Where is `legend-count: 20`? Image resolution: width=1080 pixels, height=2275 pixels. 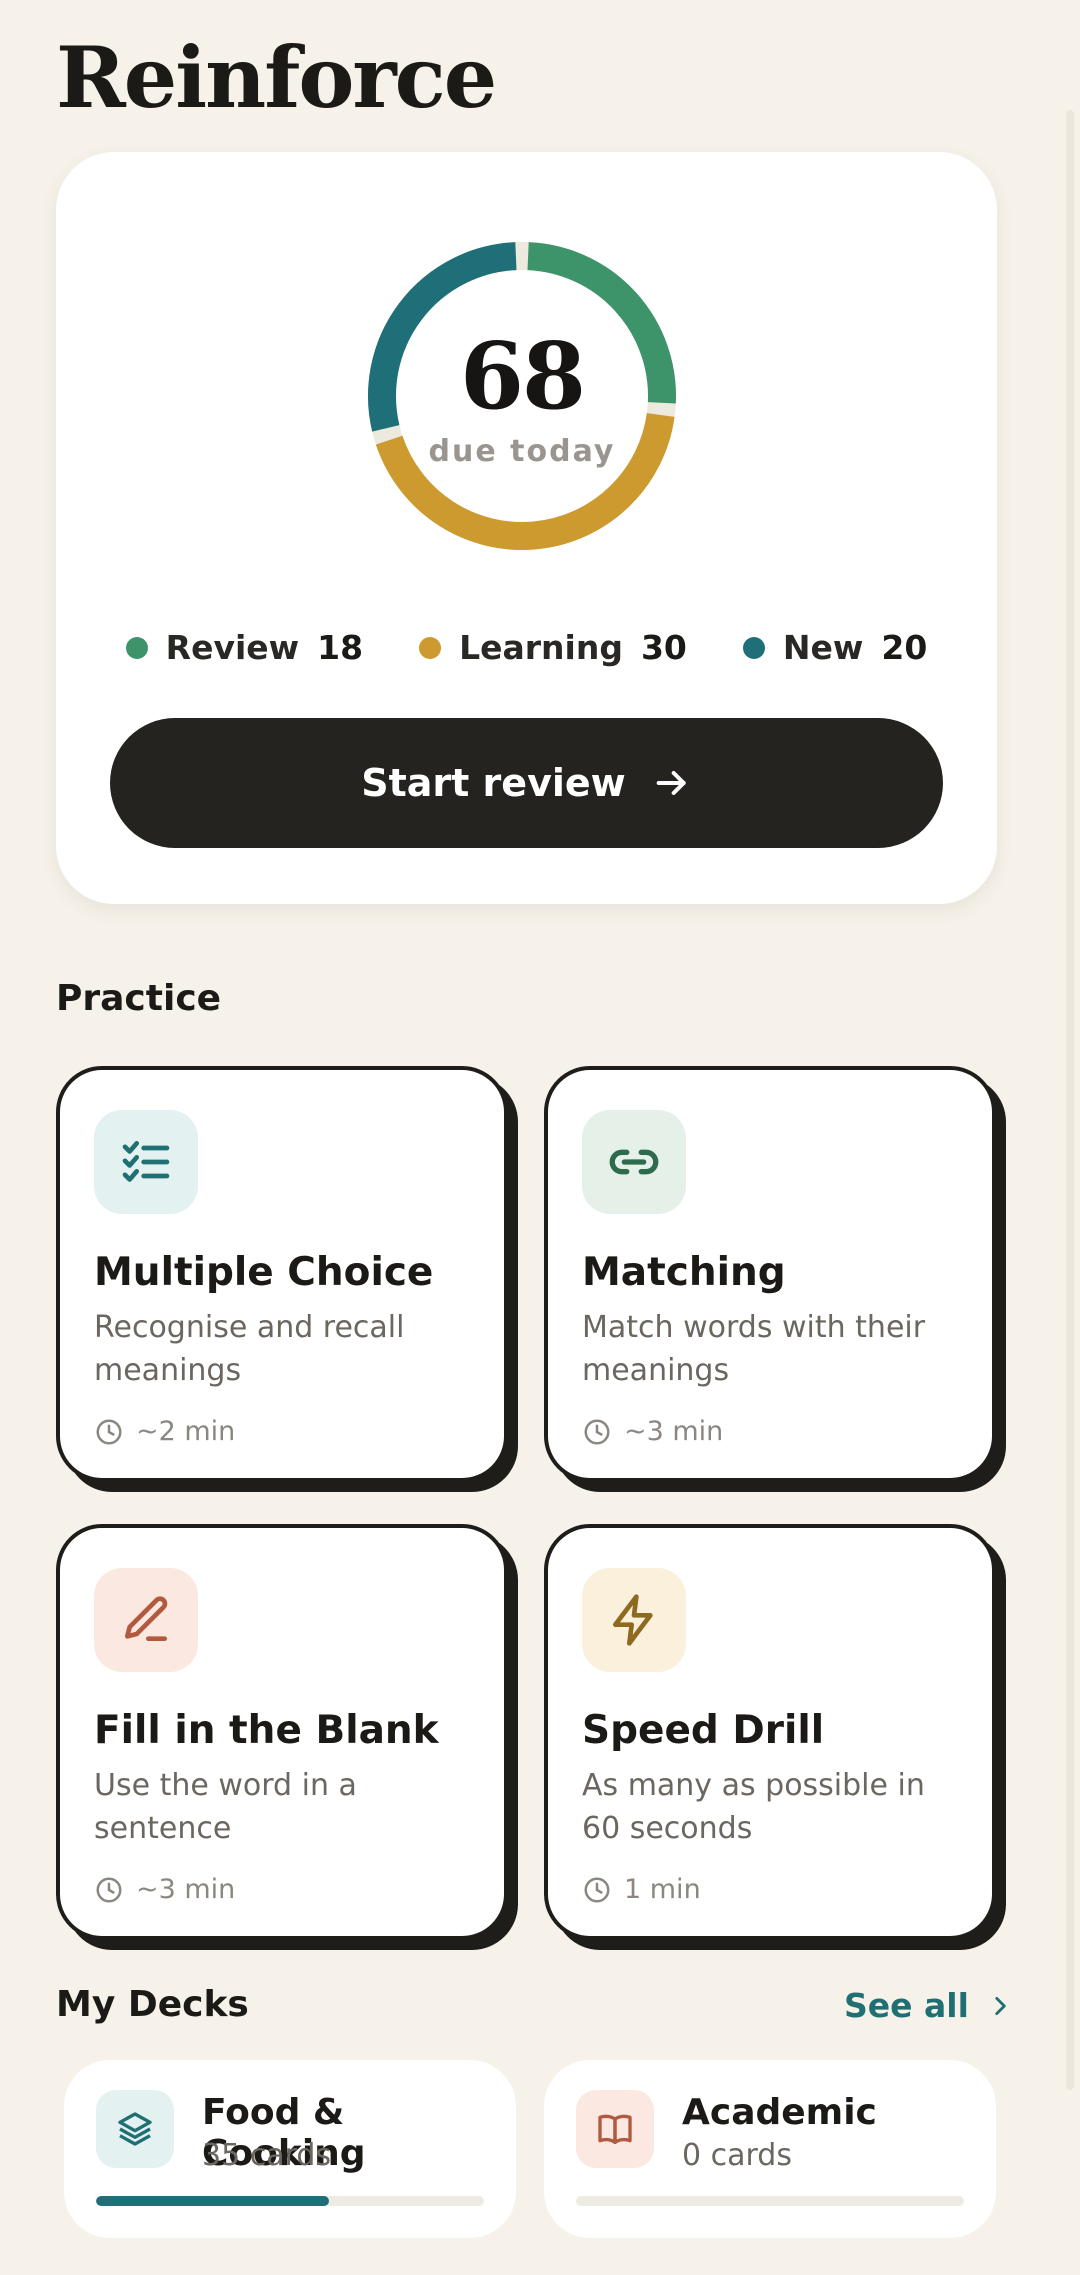
legend-count: 20 is located at coordinates (904, 647).